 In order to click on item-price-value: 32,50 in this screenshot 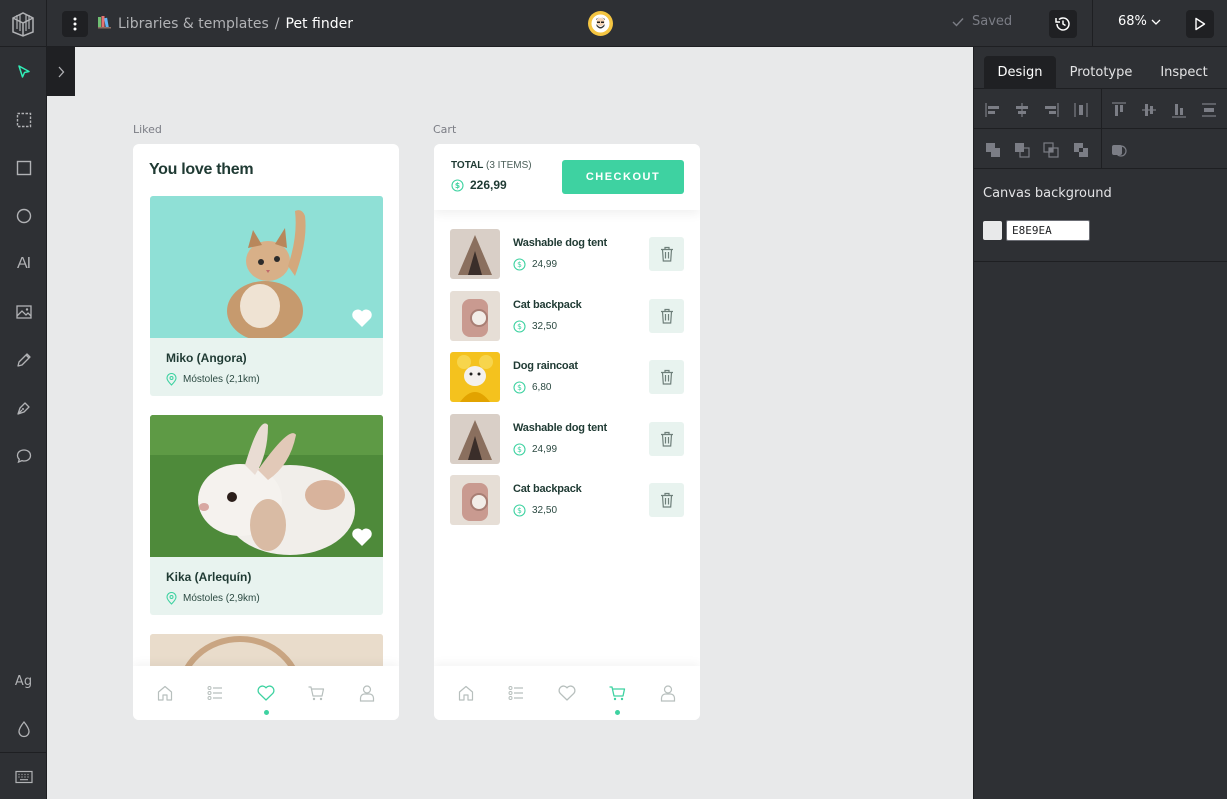, I will do `click(545, 510)`.